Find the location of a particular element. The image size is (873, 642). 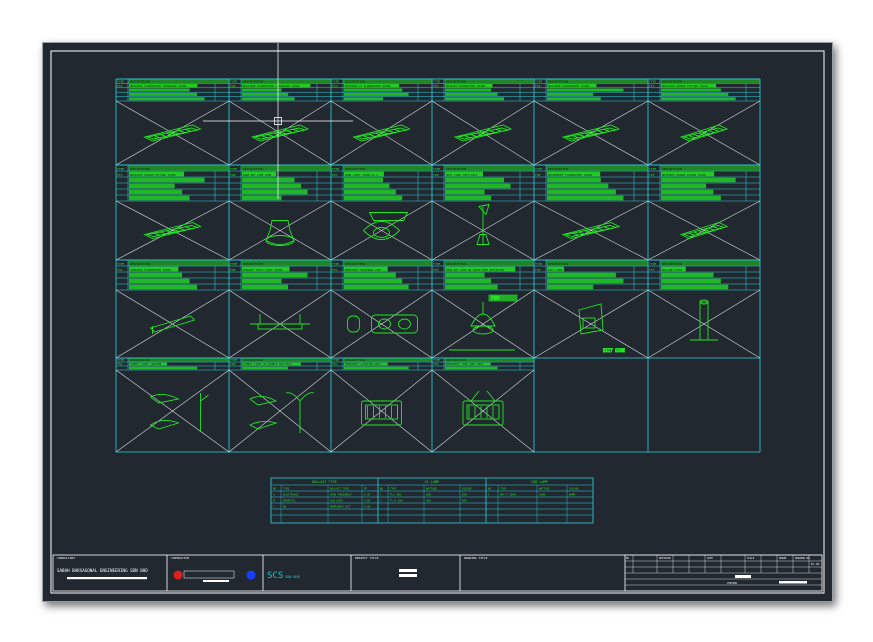

legend-cell: 840 is located at coordinates (464, 495).